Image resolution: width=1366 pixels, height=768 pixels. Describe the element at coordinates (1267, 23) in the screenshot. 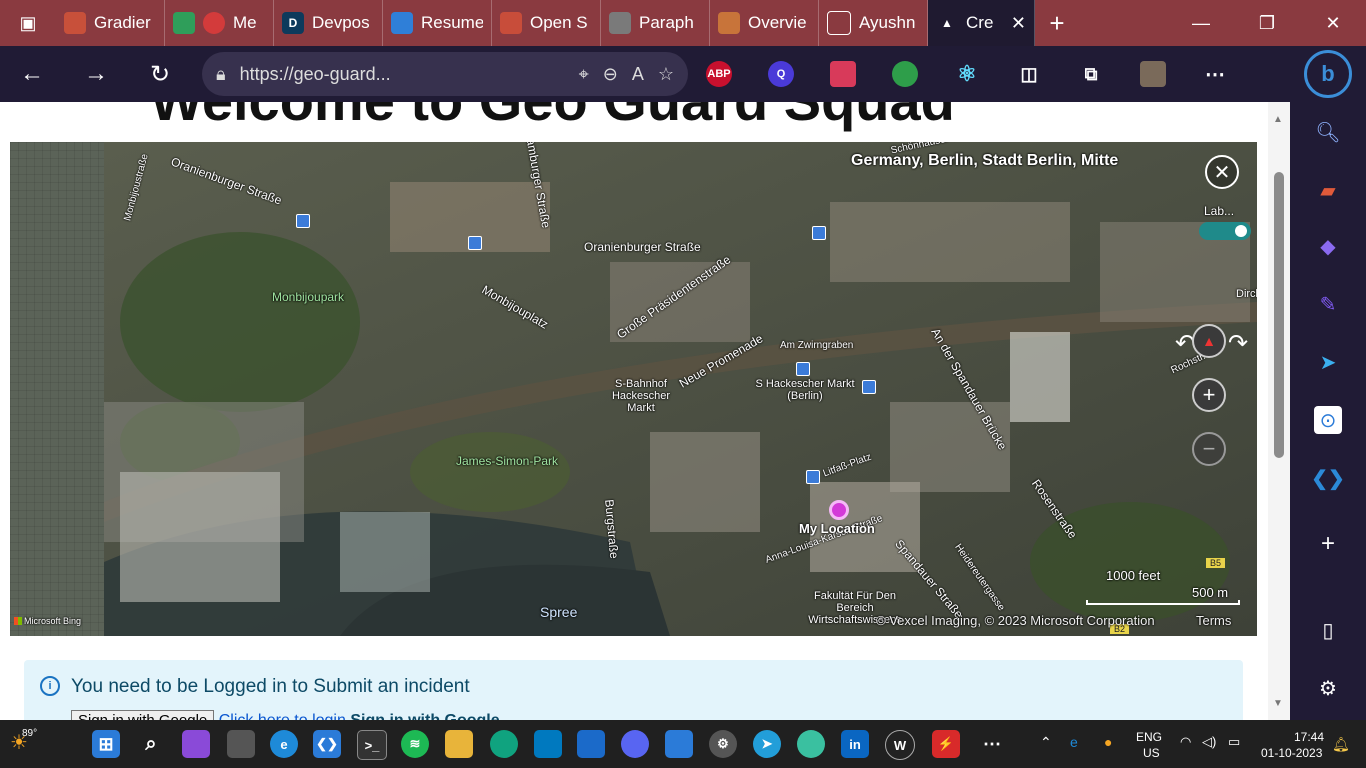

I see `restore-icon: ❐` at that location.